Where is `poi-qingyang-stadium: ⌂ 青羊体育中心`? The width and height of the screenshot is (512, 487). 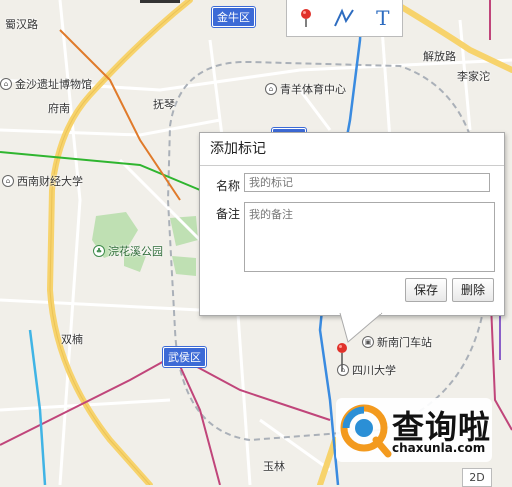 poi-qingyang-stadium: ⌂ 青羊体育中心 is located at coordinates (305, 89).